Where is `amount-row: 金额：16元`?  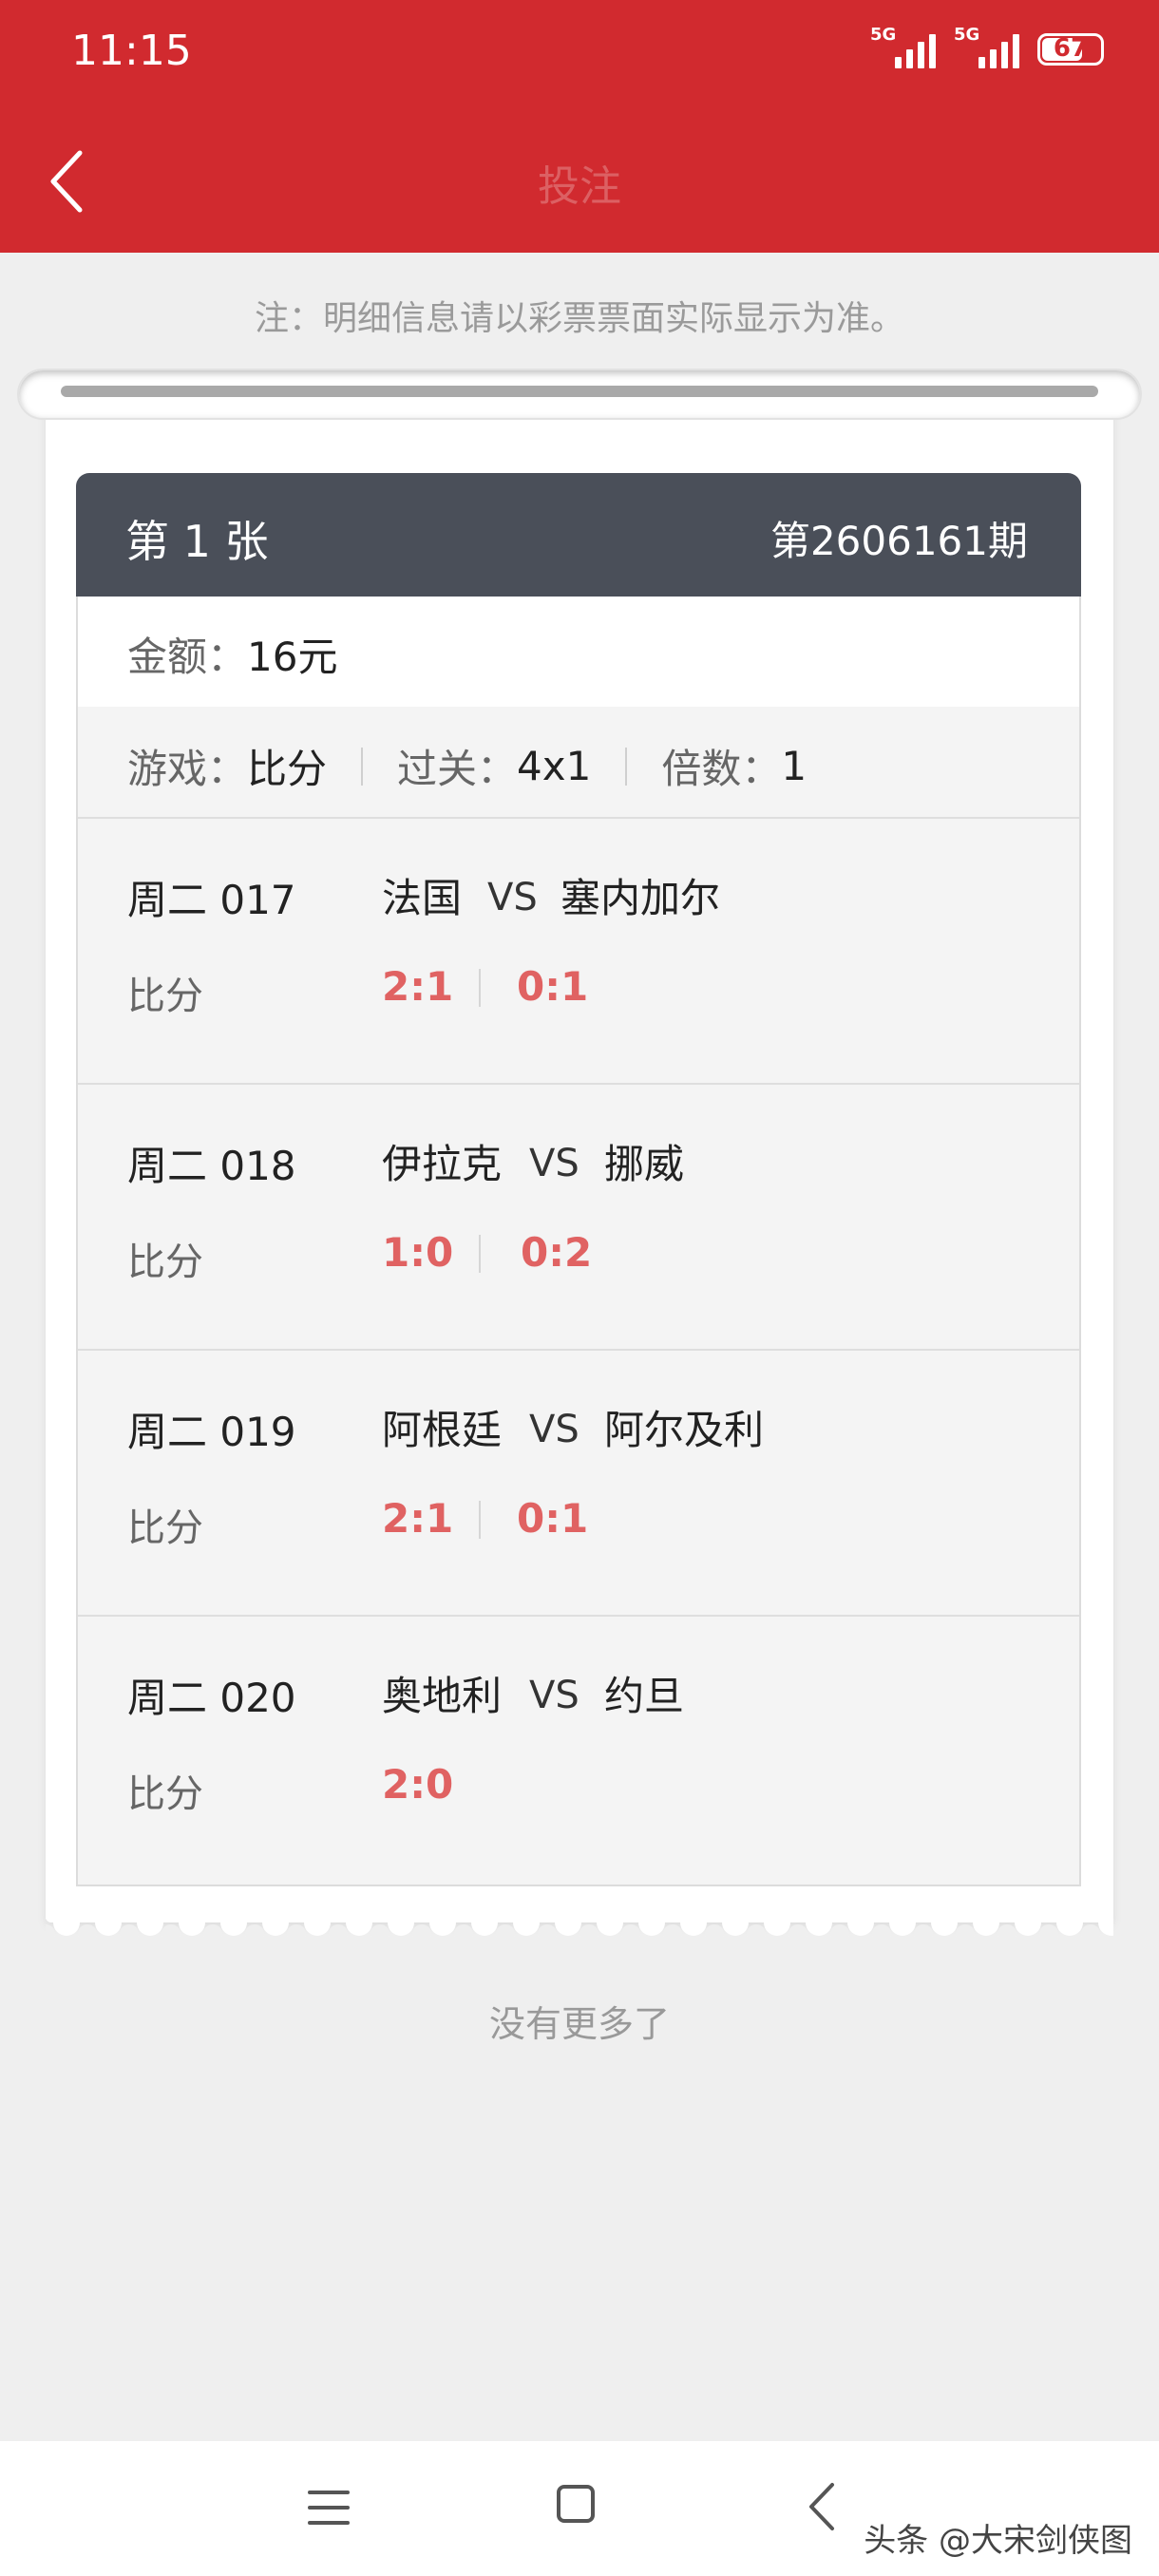 amount-row: 金额：16元 is located at coordinates (578, 653).